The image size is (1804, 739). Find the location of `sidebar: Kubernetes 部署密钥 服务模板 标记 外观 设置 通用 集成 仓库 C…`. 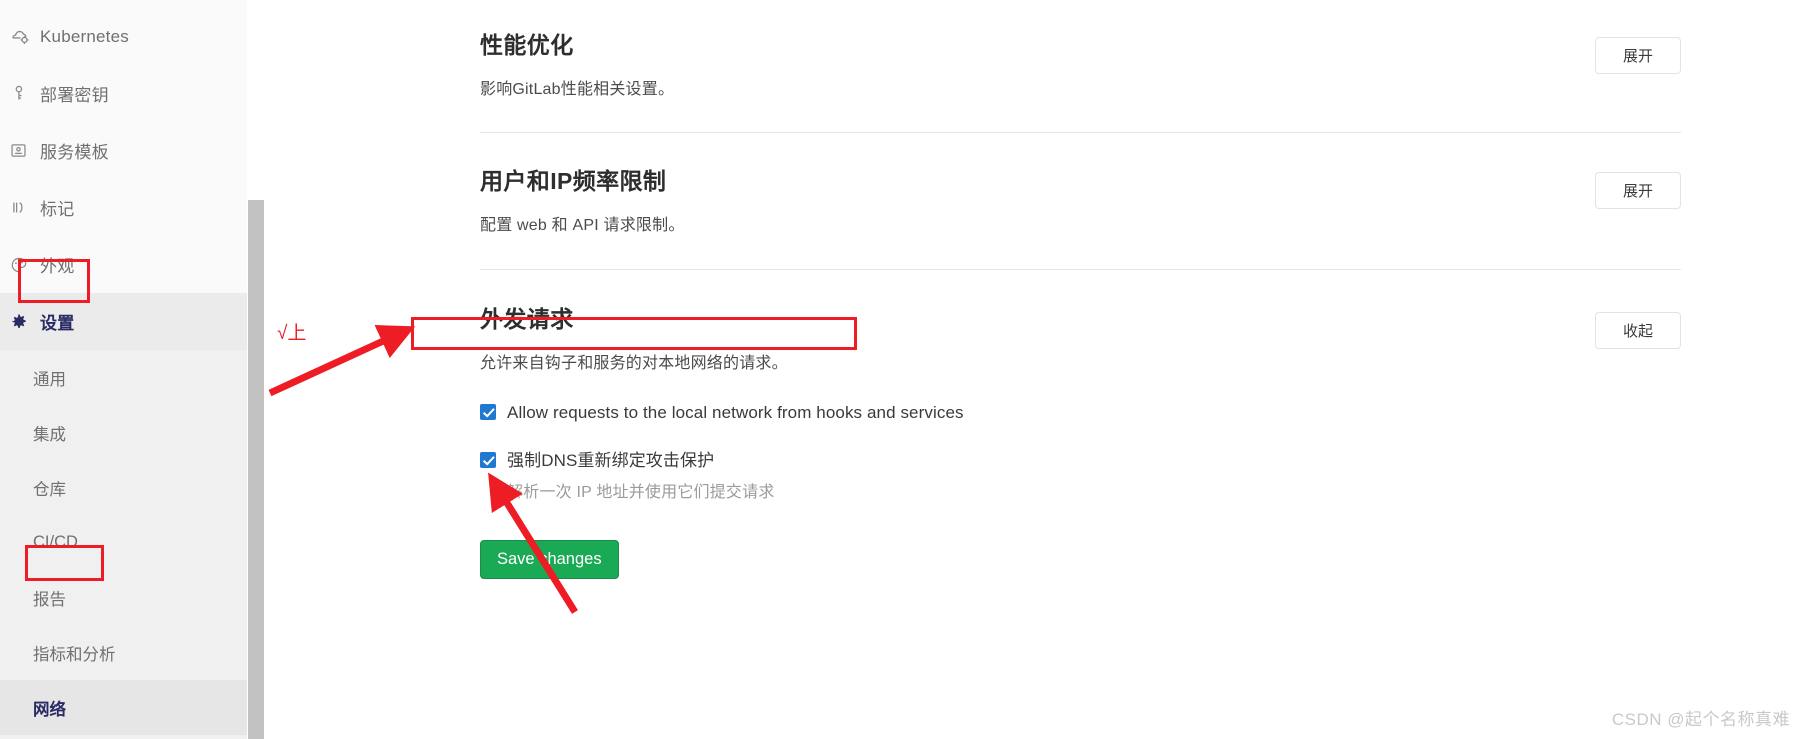

sidebar: Kubernetes 部署密钥 服务模板 标记 外观 设置 通用 集成 仓库 C… is located at coordinates (123, 369).